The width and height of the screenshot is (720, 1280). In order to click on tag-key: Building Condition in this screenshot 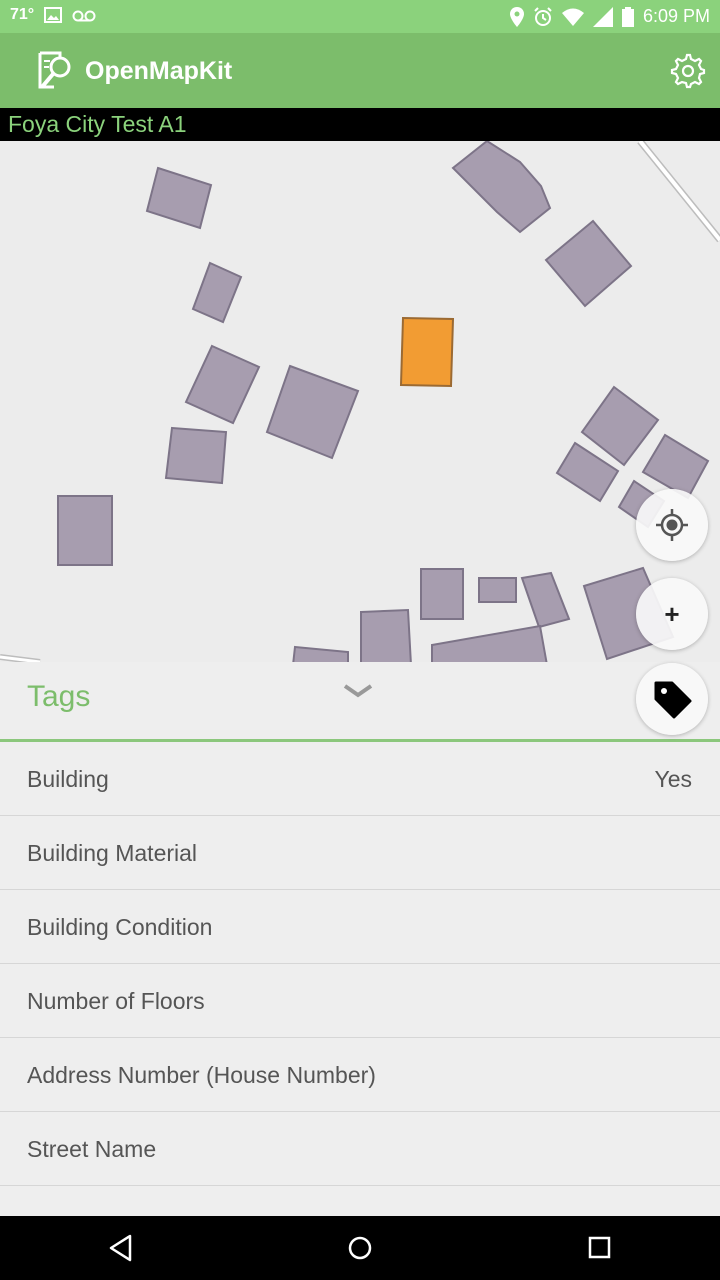, I will do `click(120, 927)`.